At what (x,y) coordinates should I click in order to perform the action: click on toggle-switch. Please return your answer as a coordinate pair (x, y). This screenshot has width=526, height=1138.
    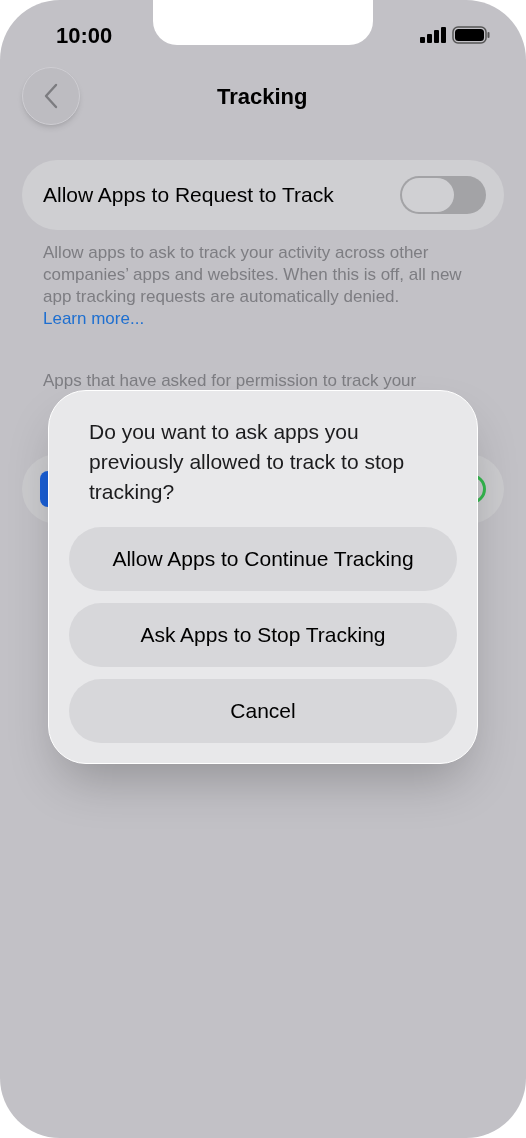
    Looking at the image, I should click on (443, 195).